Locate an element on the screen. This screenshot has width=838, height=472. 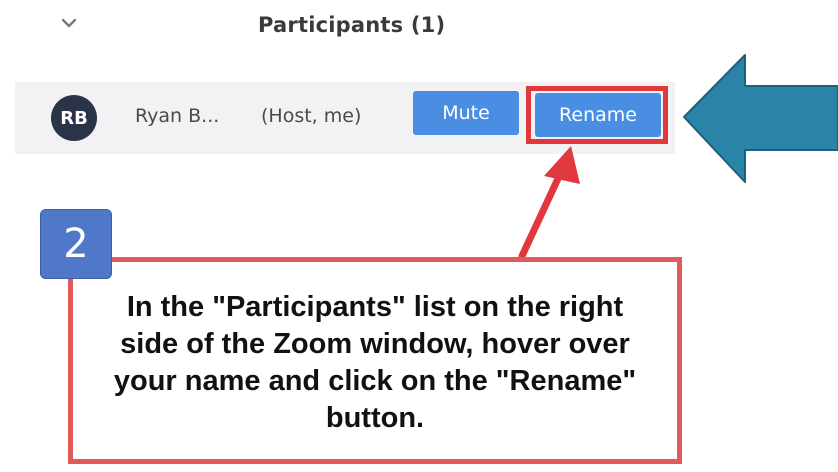
step-number-badge: 2 is located at coordinates (76, 244).